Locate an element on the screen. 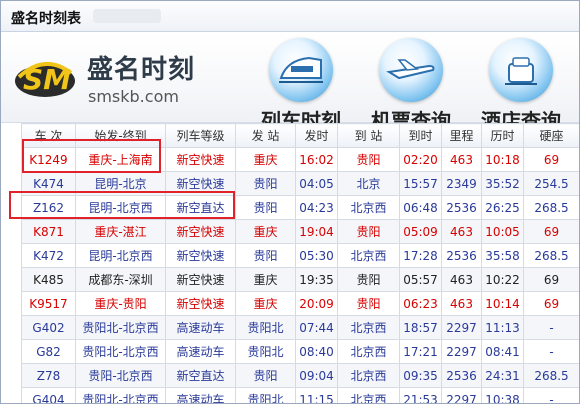 Image resolution: width=580 pixels, height=404 pixels. cell-arrive-time: 06:23 is located at coordinates (420, 303).